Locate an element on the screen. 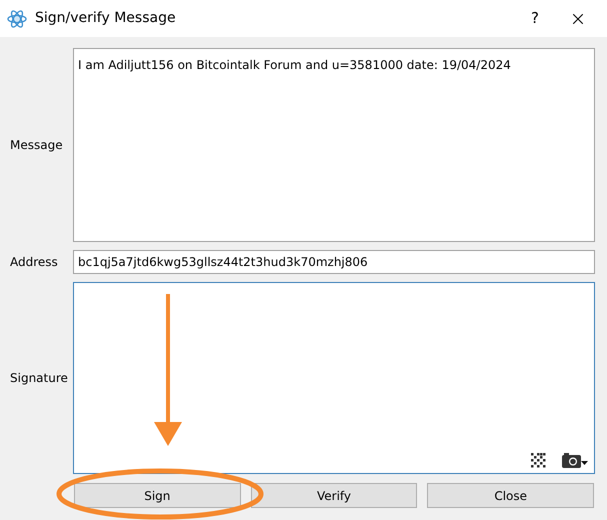 The width and height of the screenshot is (607, 520). dialog-button: Close is located at coordinates (510, 495).